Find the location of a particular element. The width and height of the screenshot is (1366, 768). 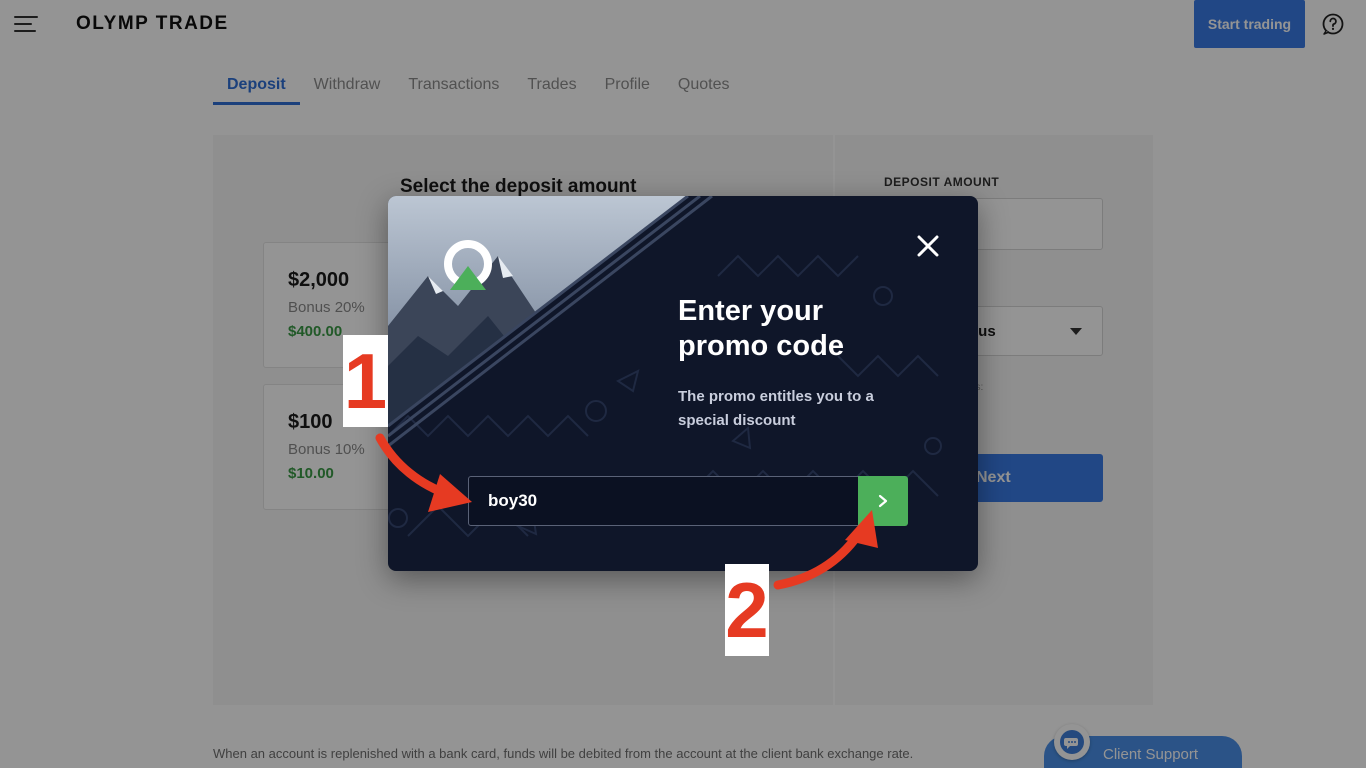

annotation-step-1: 1 is located at coordinates (365, 381).